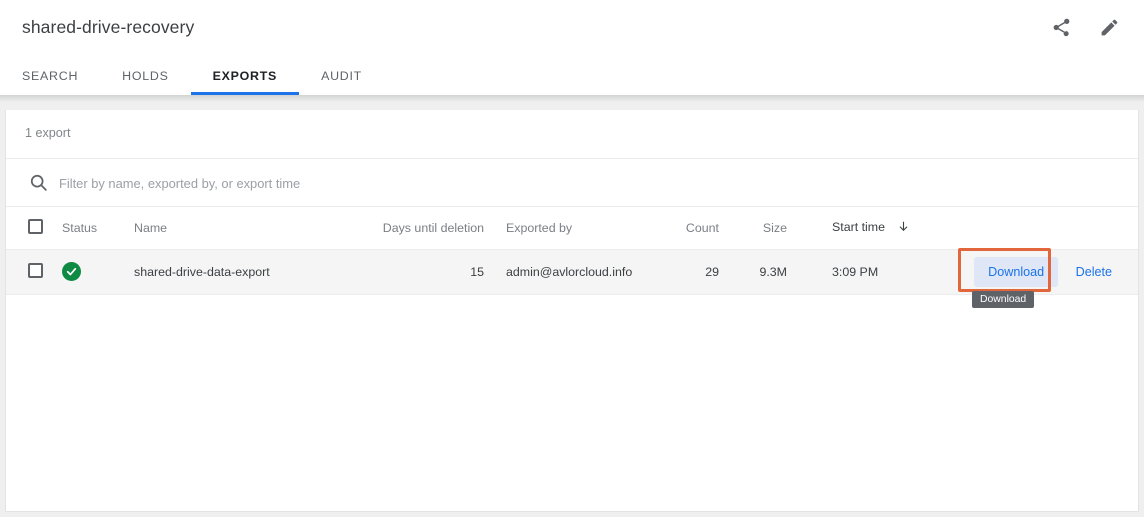 The image size is (1144, 517). I want to click on share-icon, so click(1061, 27).